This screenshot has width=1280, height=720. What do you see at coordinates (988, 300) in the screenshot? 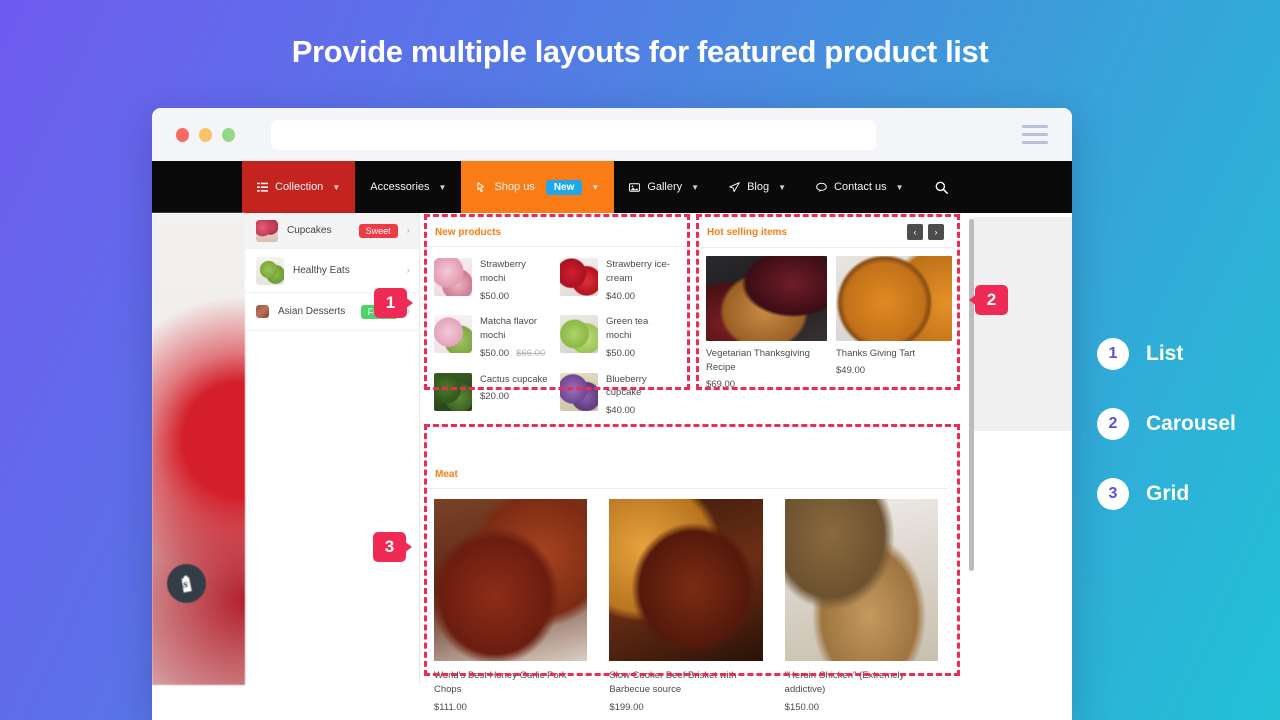
I see `annotation-marker-2: 2` at bounding box center [988, 300].